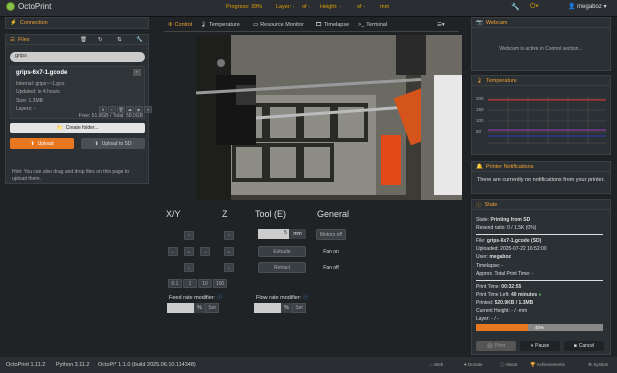 The height and width of the screenshot is (373, 617). What do you see at coordinates (189, 267) in the screenshot?
I see `jog-y-minus-button: ↓` at bounding box center [189, 267].